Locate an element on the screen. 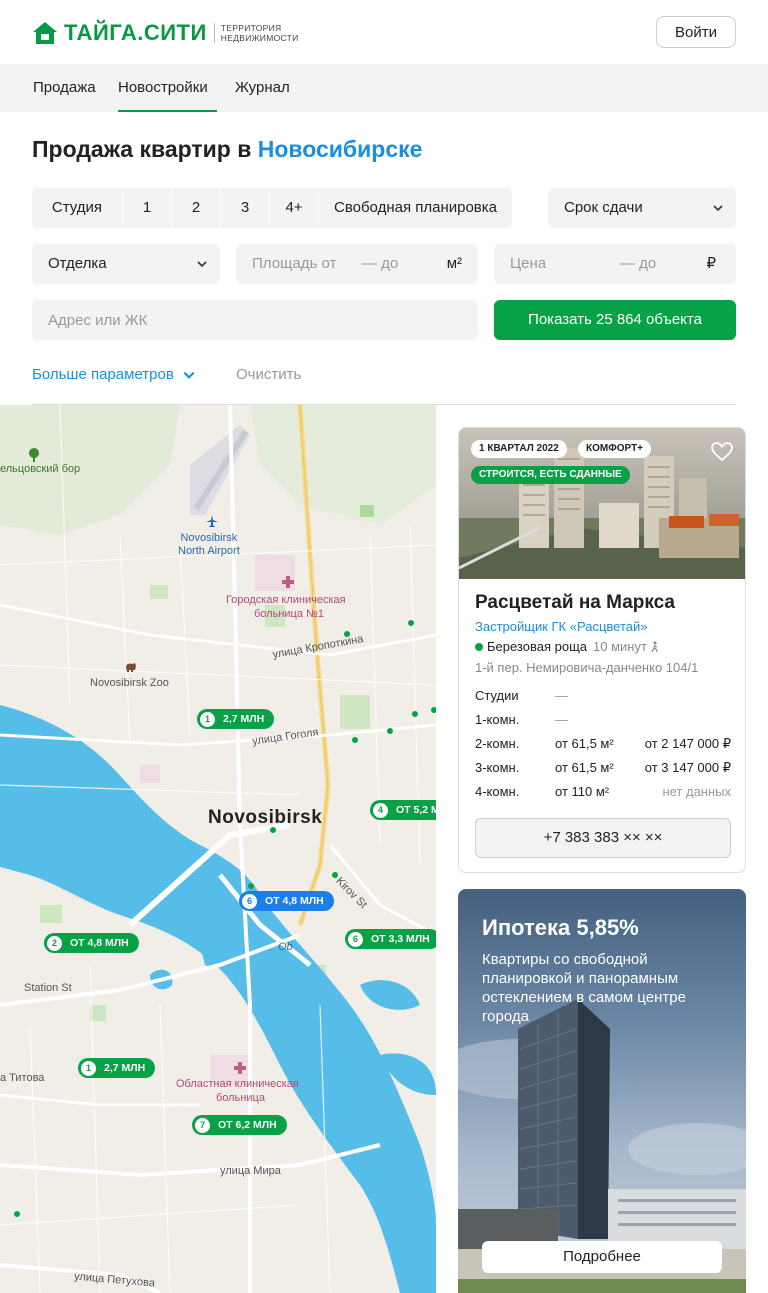 The image size is (768, 1293). room-option-free-layout: Свободная планировка is located at coordinates (415, 208).